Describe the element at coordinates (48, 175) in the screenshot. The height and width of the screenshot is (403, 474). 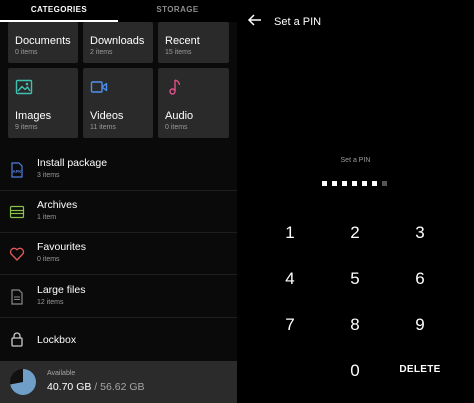
I see `list-item-count: 3 items` at that location.